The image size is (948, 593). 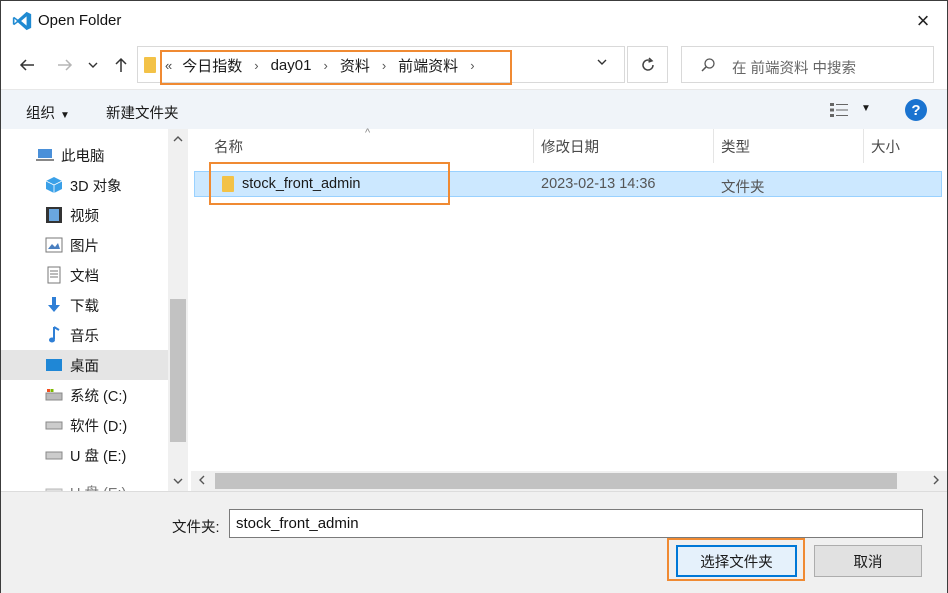 What do you see at coordinates (54, 185) in the screenshot?
I see `cube-3d-icon` at bounding box center [54, 185].